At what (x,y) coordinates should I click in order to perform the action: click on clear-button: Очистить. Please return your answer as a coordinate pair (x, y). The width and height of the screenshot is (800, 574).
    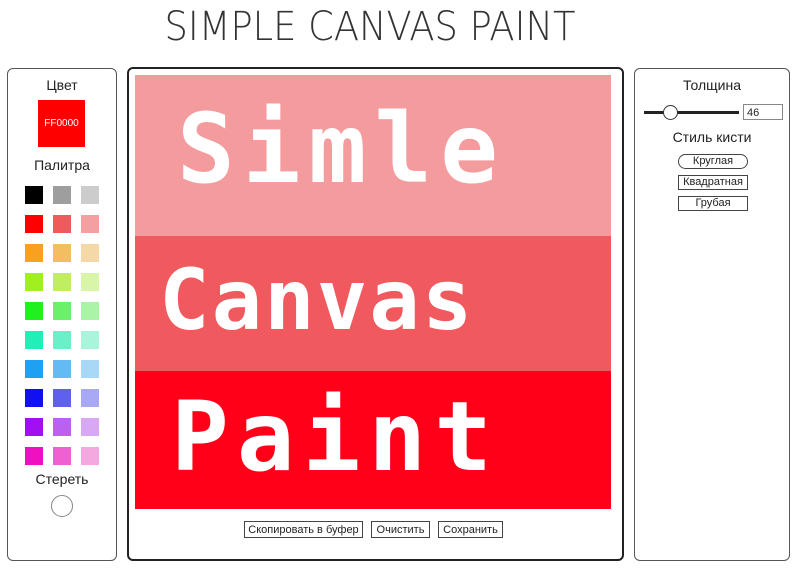
    Looking at the image, I should click on (400, 529).